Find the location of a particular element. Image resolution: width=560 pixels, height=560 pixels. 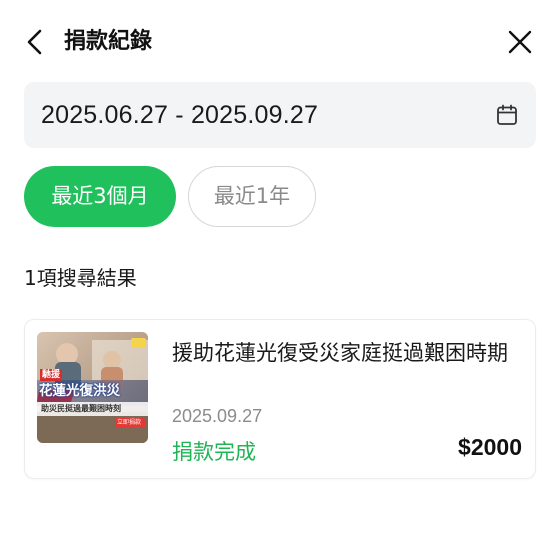

chip-last-1-year: 最近1年 is located at coordinates (252, 196).